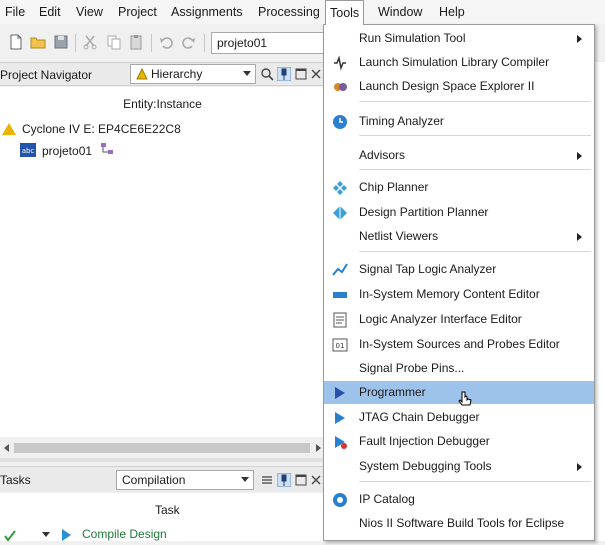 This screenshot has height=545, width=605. What do you see at coordinates (459, 62) in the screenshot?
I see `menu-item-launch-simulation-library-compiler: Launch Simulation Library Compiler` at bounding box center [459, 62].